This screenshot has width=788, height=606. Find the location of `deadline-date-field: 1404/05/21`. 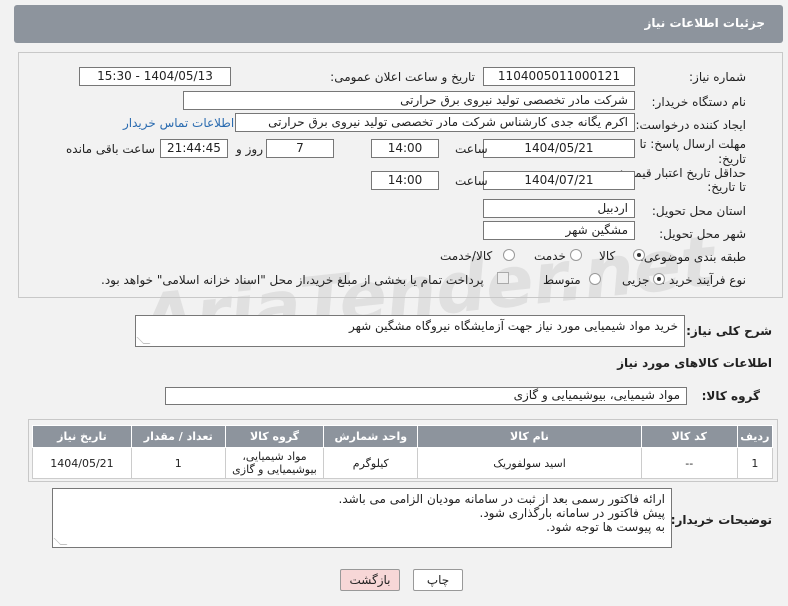

deadline-date-field: 1404/05/21 is located at coordinates (559, 148).